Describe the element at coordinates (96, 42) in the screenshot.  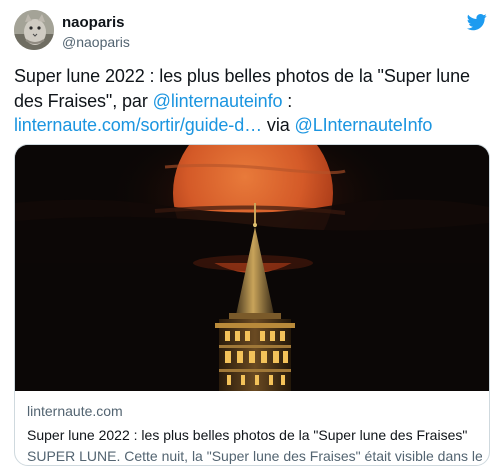
I see `author-handle: @naoparis` at that location.